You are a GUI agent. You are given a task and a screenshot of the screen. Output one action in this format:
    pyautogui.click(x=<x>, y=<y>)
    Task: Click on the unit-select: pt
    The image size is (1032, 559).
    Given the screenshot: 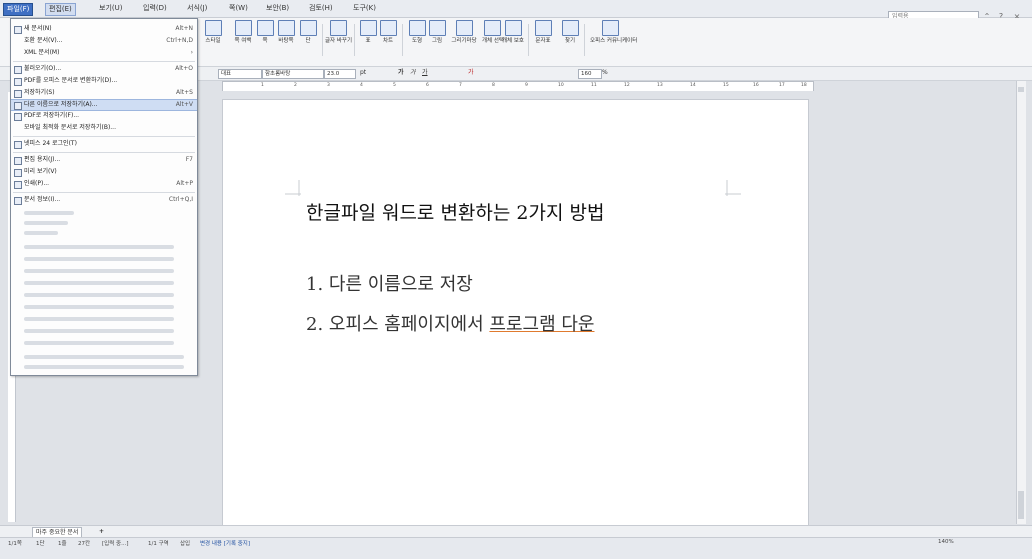 What is the action you would take?
    pyautogui.click(x=363, y=73)
    